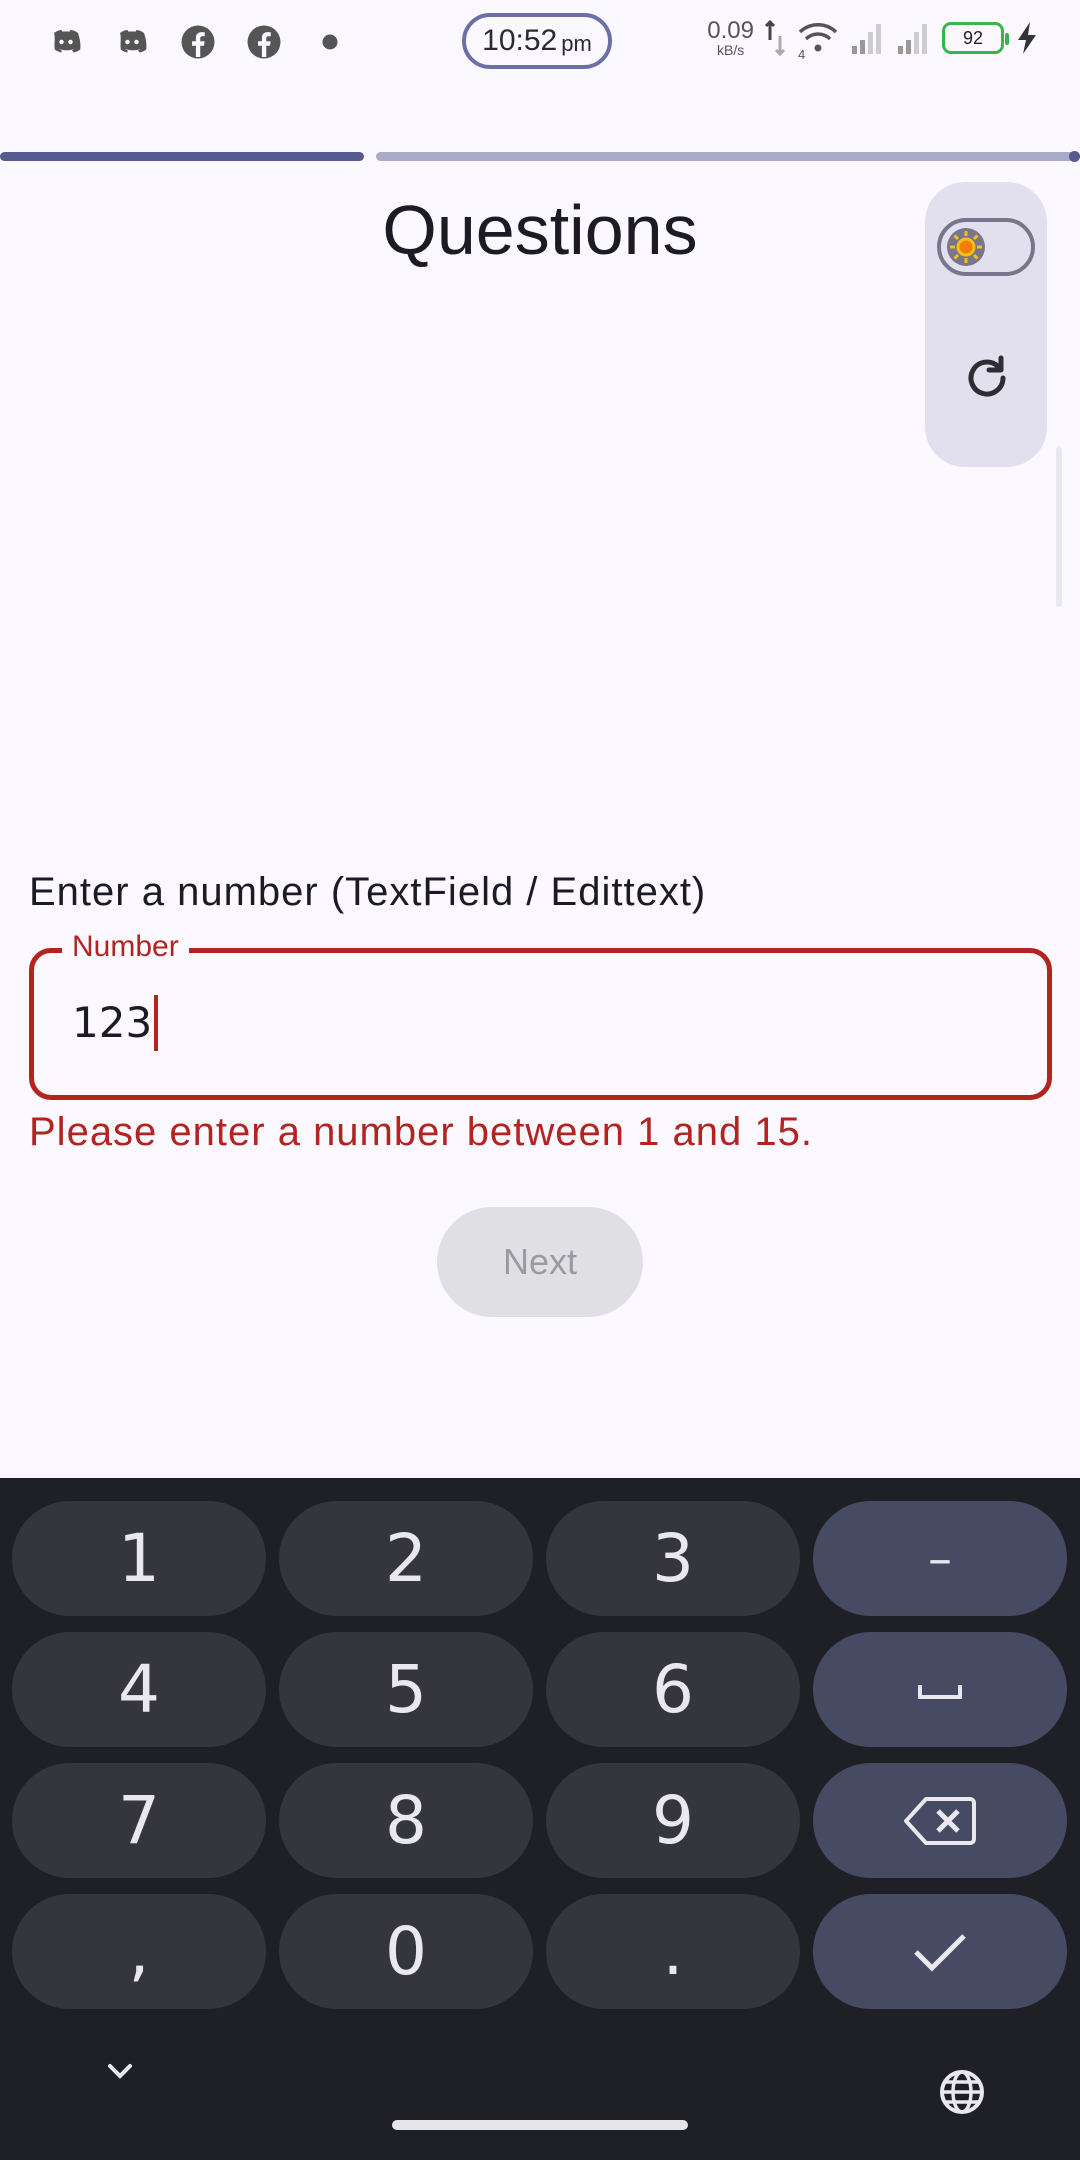 This screenshot has height=2160, width=1080. What do you see at coordinates (368, 892) in the screenshot?
I see `question-label: Enter a number (TextField / Edittext)` at bounding box center [368, 892].